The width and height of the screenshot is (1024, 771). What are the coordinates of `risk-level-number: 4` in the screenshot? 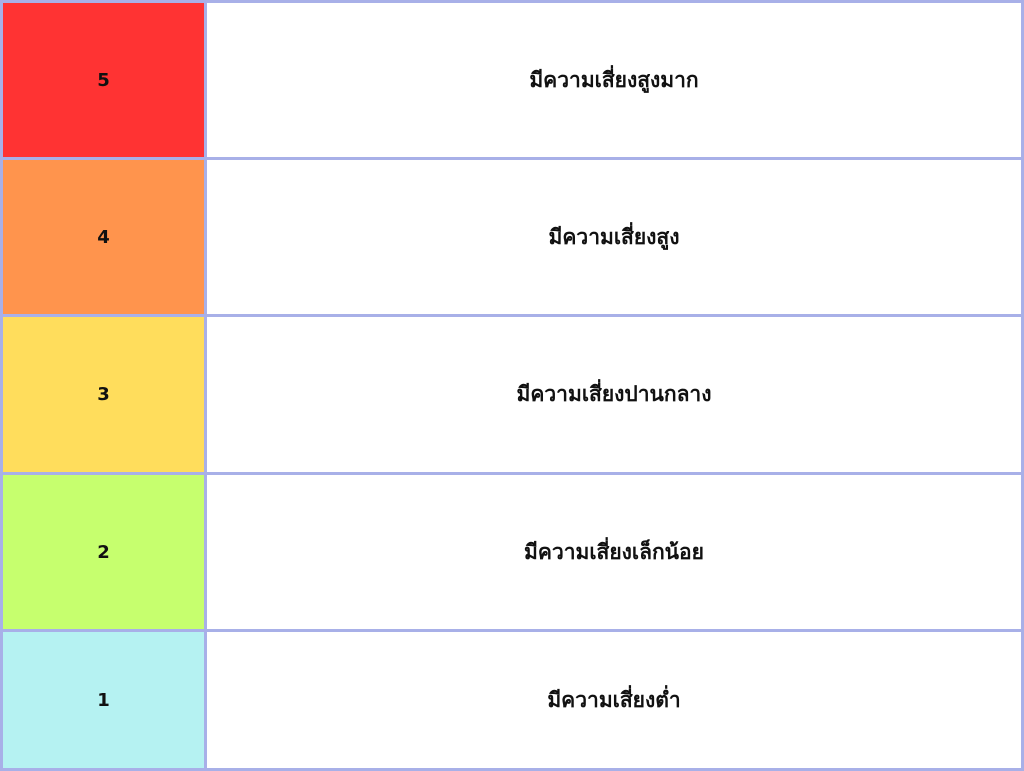 It's located at (103, 237).